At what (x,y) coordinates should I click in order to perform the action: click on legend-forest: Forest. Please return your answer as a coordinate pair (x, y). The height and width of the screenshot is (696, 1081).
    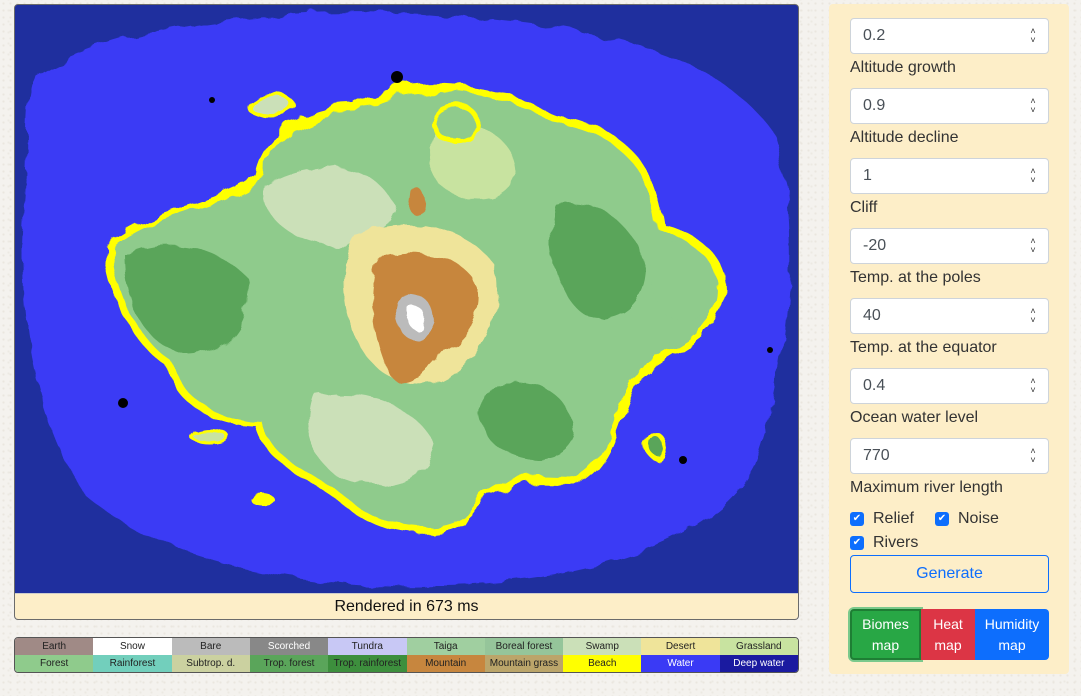
    Looking at the image, I should click on (54, 663).